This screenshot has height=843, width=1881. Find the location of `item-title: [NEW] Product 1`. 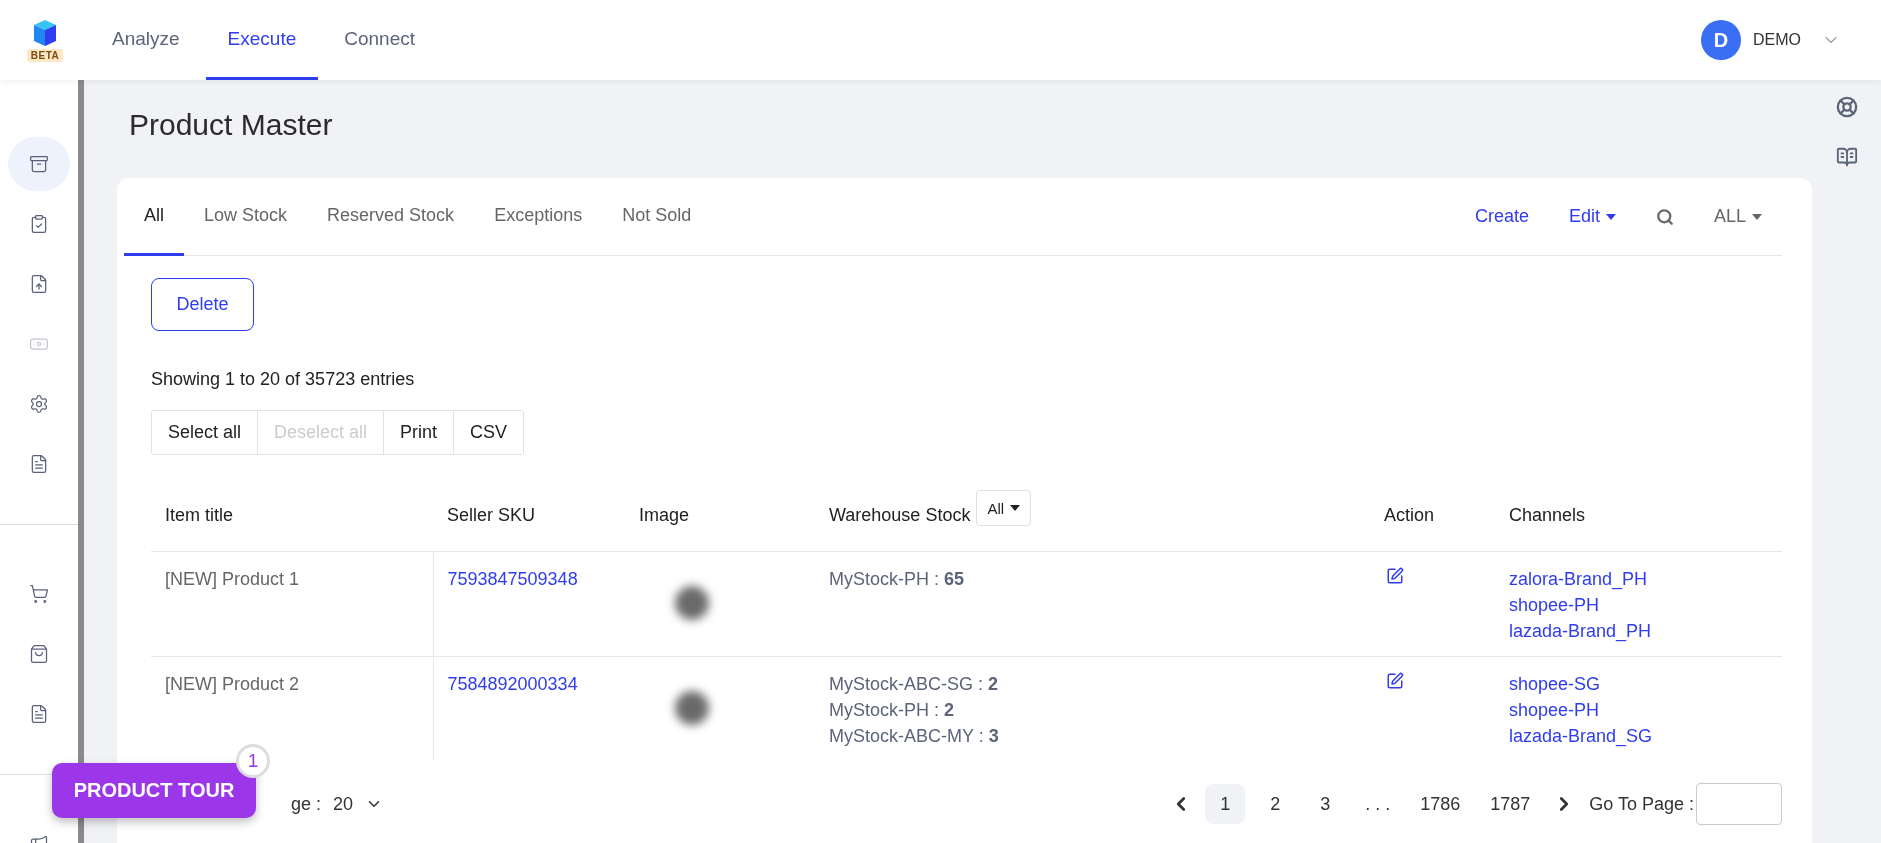

item-title: [NEW] Product 1 is located at coordinates (233, 579).